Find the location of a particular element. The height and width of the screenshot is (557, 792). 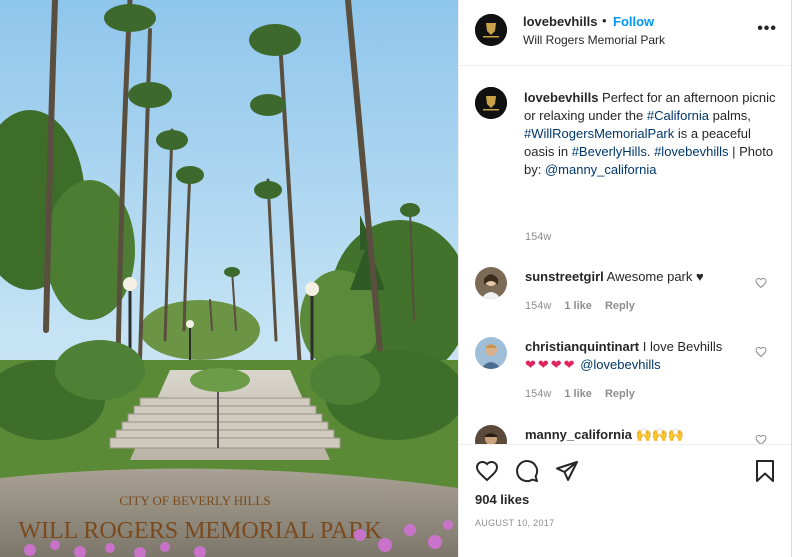

caption-avatar is located at coordinates (491, 103).